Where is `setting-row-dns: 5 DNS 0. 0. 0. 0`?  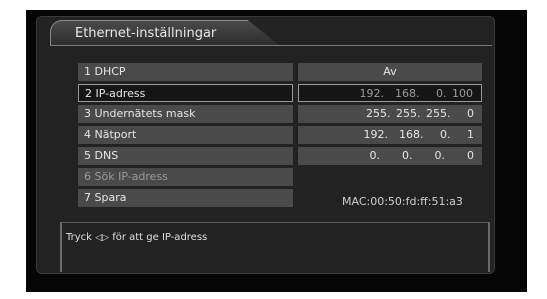 setting-row-dns: 5 DNS 0. 0. 0. 0 is located at coordinates (280, 156).